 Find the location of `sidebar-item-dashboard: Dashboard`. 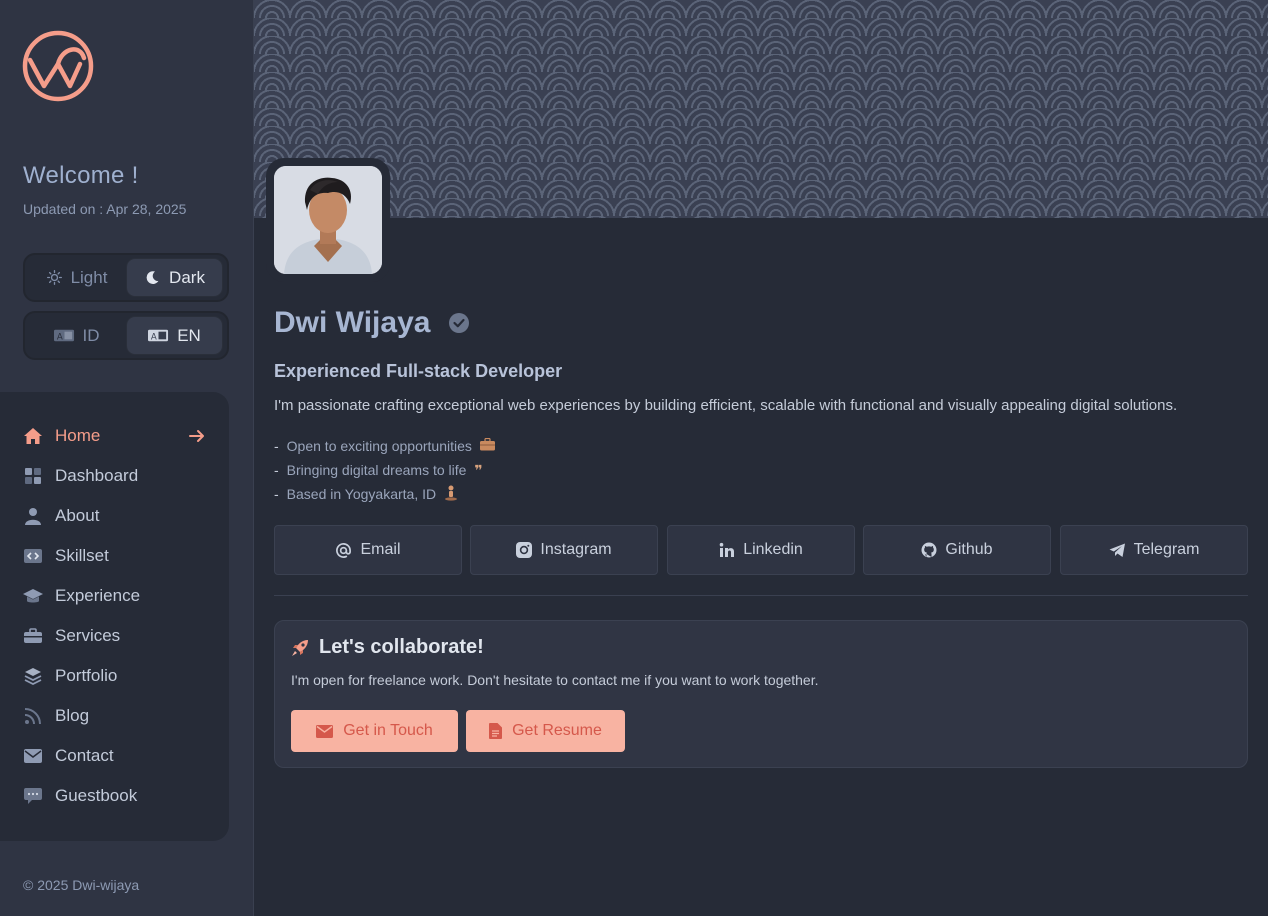

sidebar-item-dashboard: Dashboard is located at coordinates (118, 476).